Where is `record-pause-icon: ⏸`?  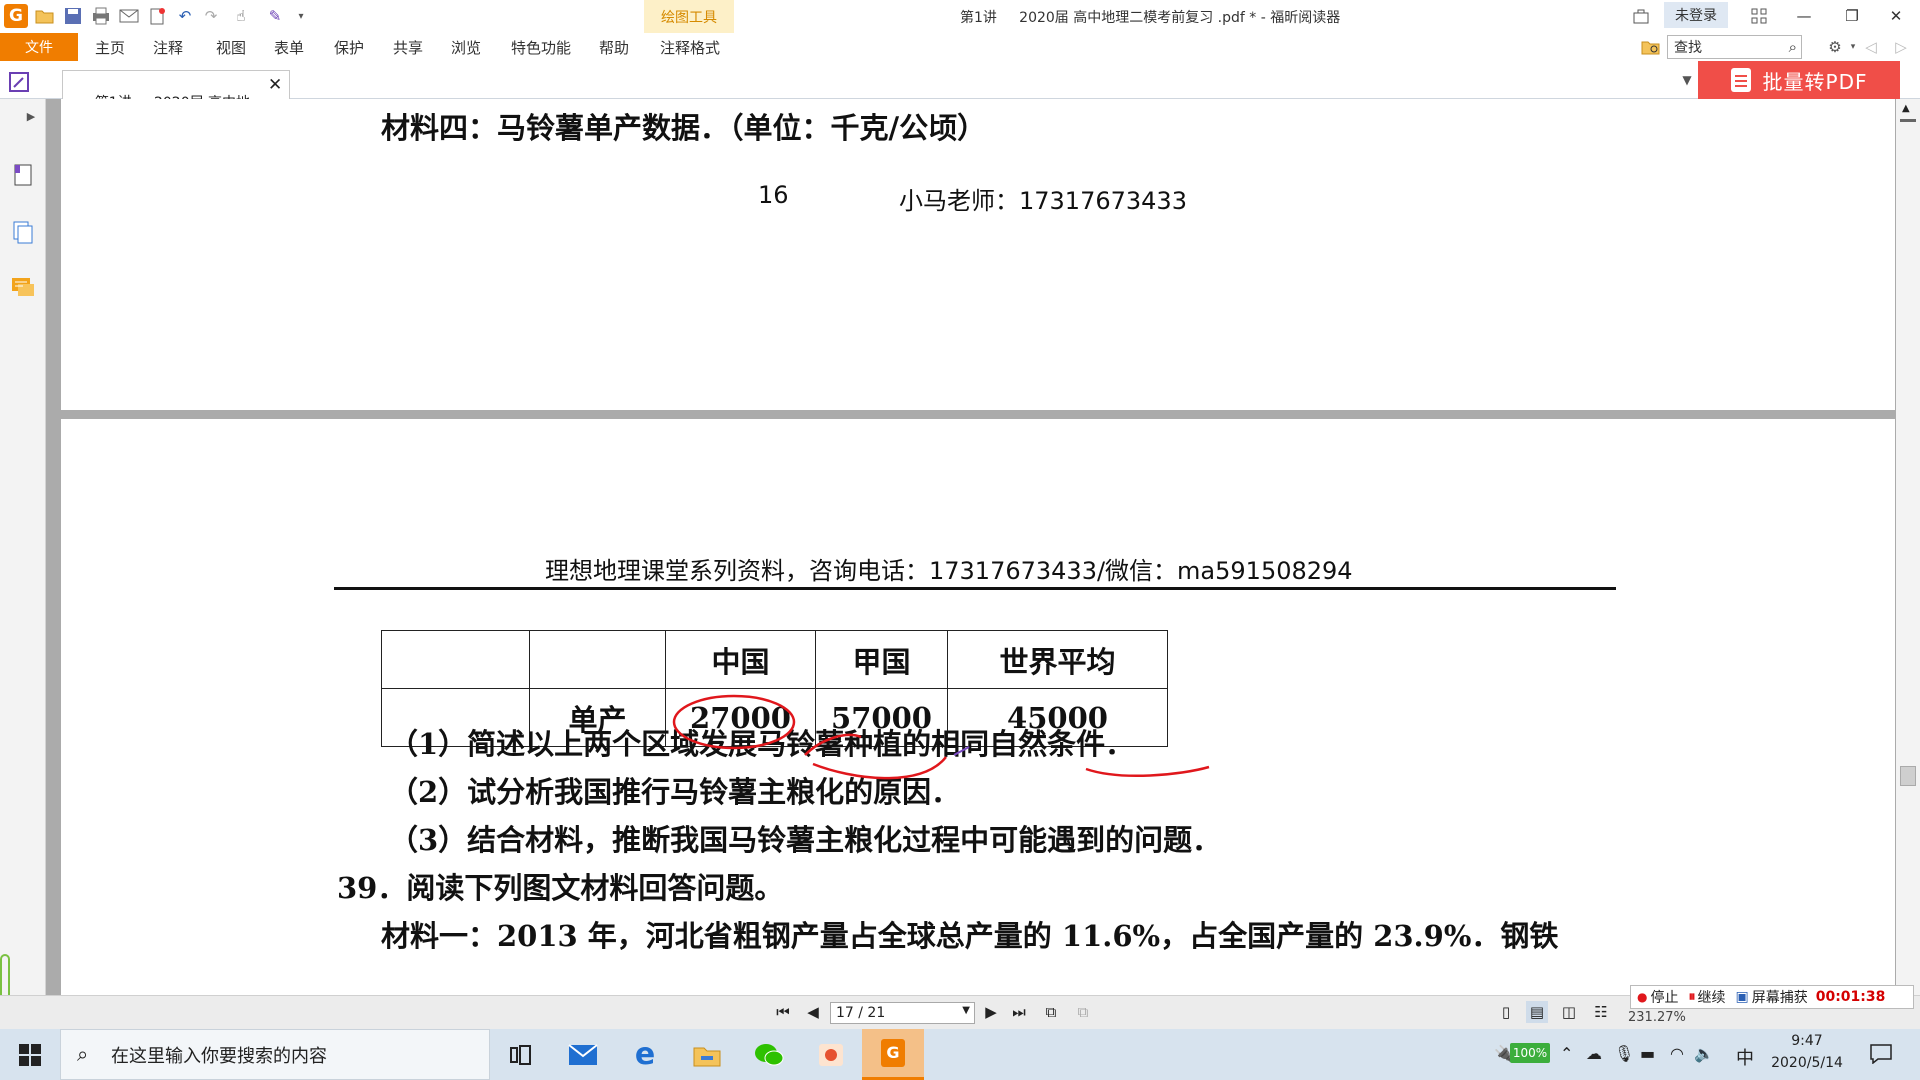 record-pause-icon: ⏸ is located at coordinates (1691, 997).